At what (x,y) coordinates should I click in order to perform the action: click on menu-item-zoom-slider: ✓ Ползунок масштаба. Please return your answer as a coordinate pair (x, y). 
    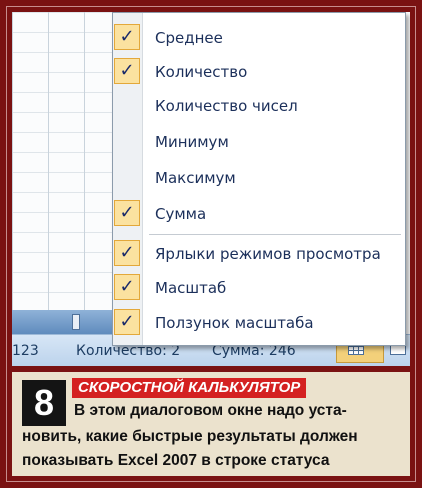
    Looking at the image, I should click on (259, 323).